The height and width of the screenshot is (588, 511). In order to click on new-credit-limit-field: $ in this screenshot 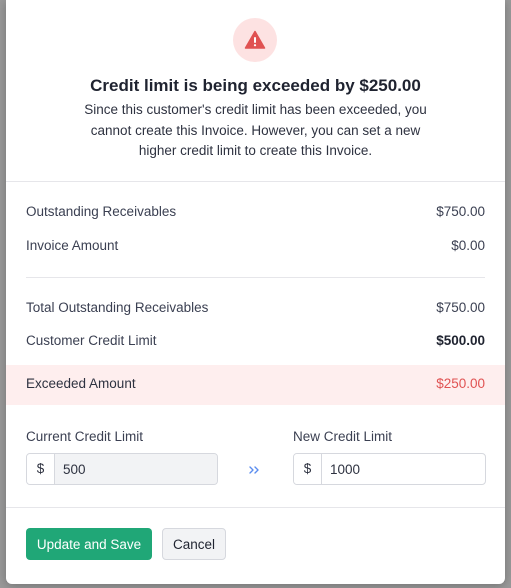, I will do `click(389, 469)`.